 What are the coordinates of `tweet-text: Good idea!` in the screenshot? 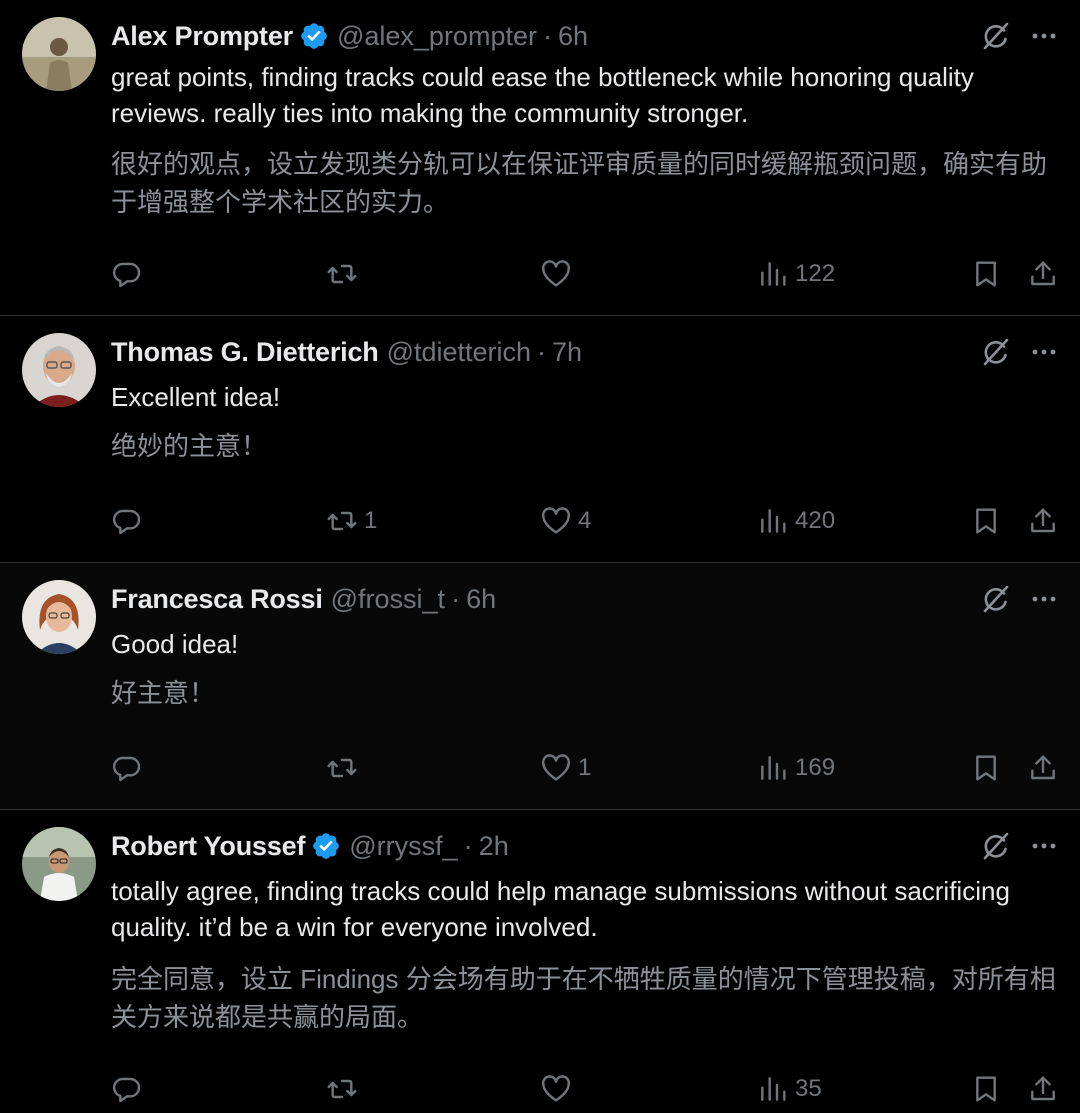 It's located at (175, 644).